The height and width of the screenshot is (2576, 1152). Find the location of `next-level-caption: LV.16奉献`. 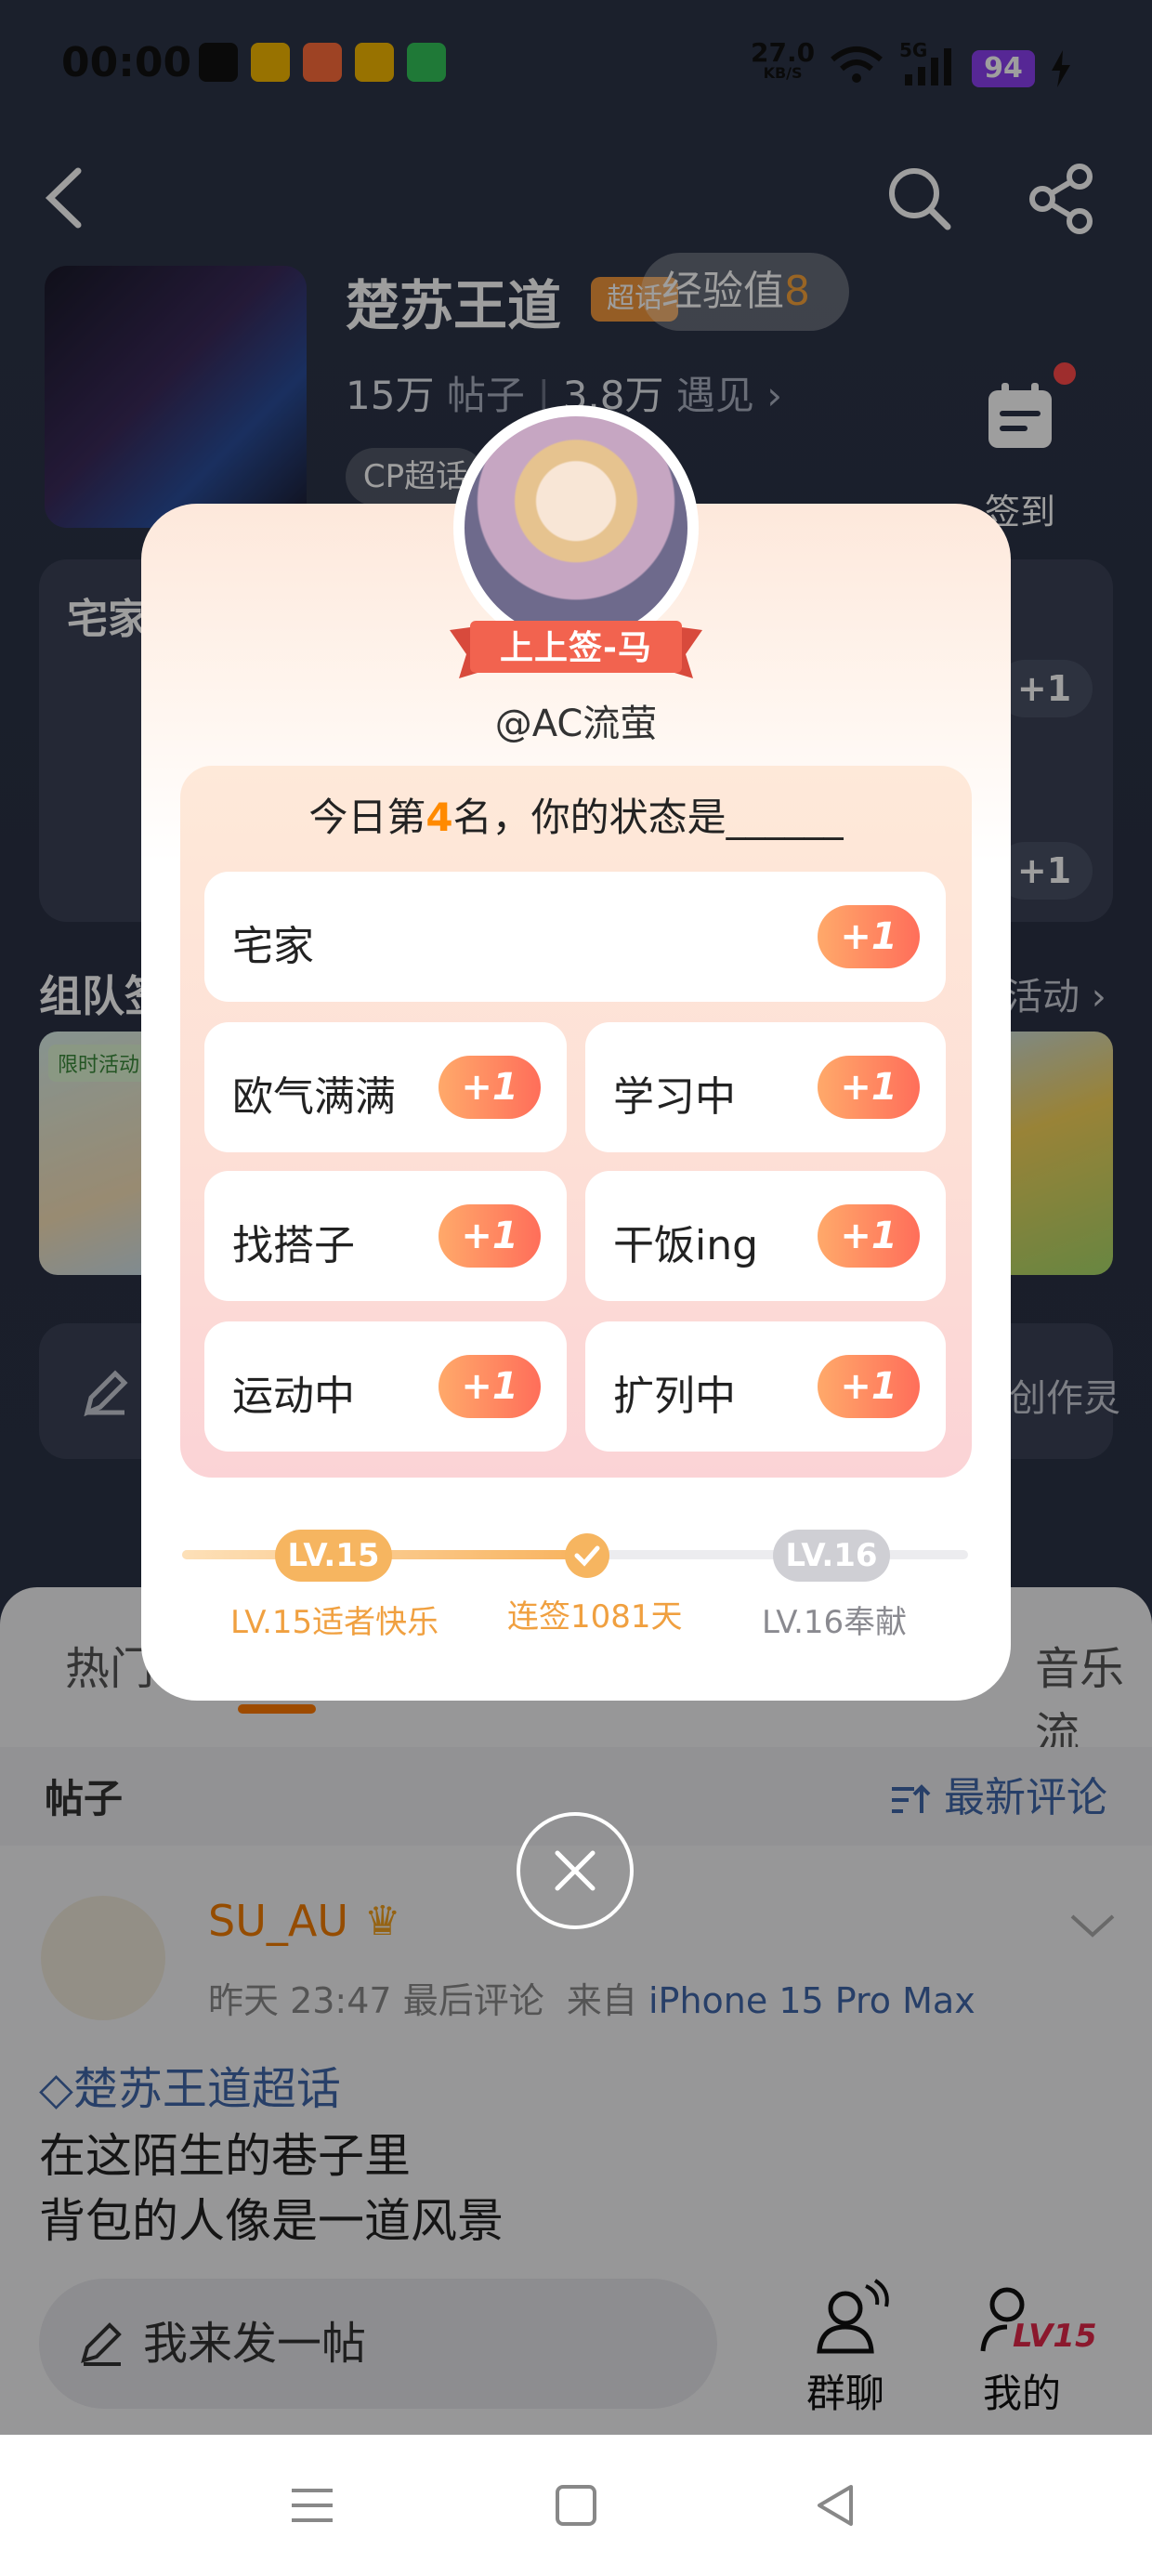

next-level-caption: LV.16奉献 is located at coordinates (835, 1622).